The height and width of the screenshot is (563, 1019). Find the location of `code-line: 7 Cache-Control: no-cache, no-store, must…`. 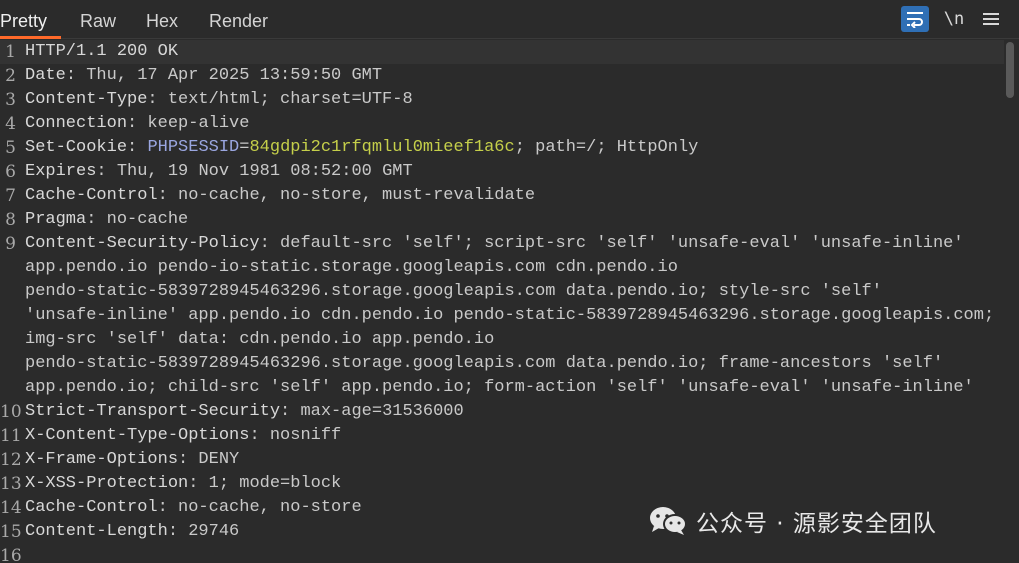

code-line: 7 Cache-Control: no-cache, no-store, must… is located at coordinates (502, 196).